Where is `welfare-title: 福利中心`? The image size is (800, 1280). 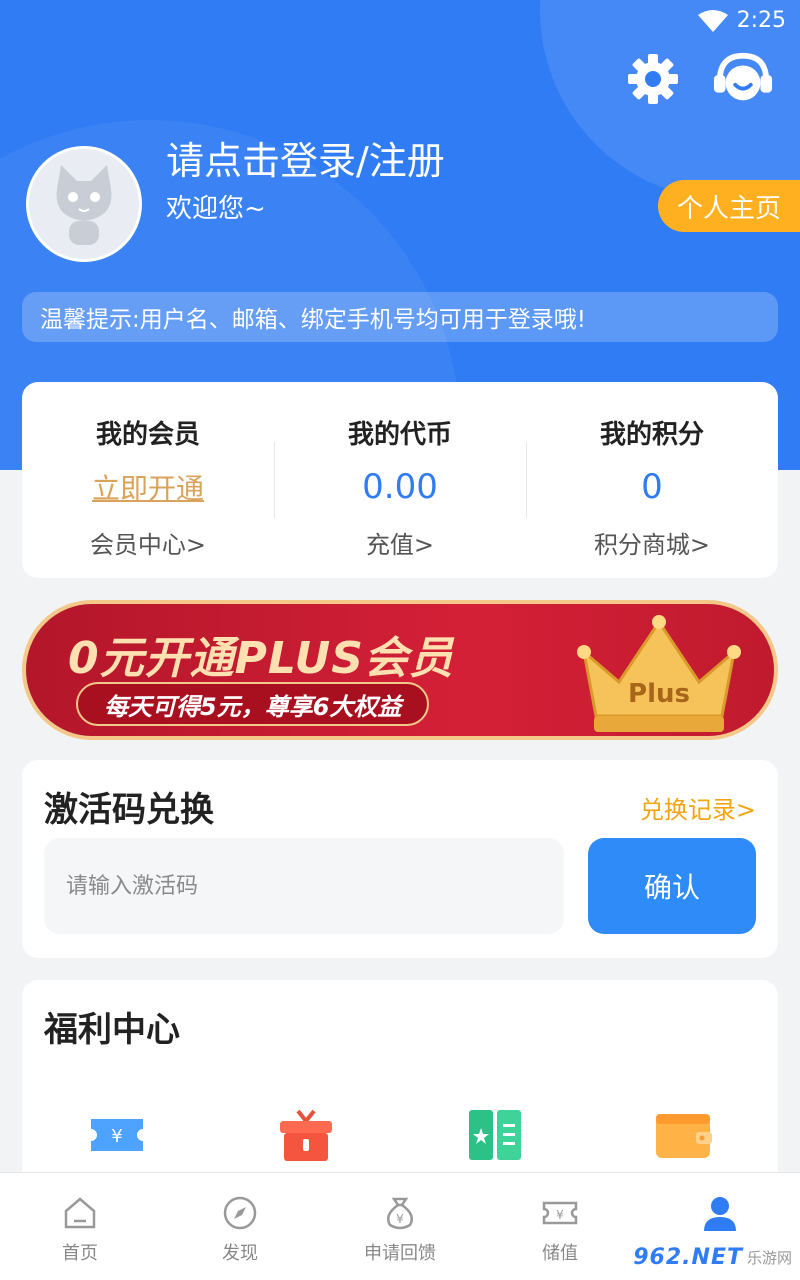 welfare-title: 福利中心 is located at coordinates (112, 1030).